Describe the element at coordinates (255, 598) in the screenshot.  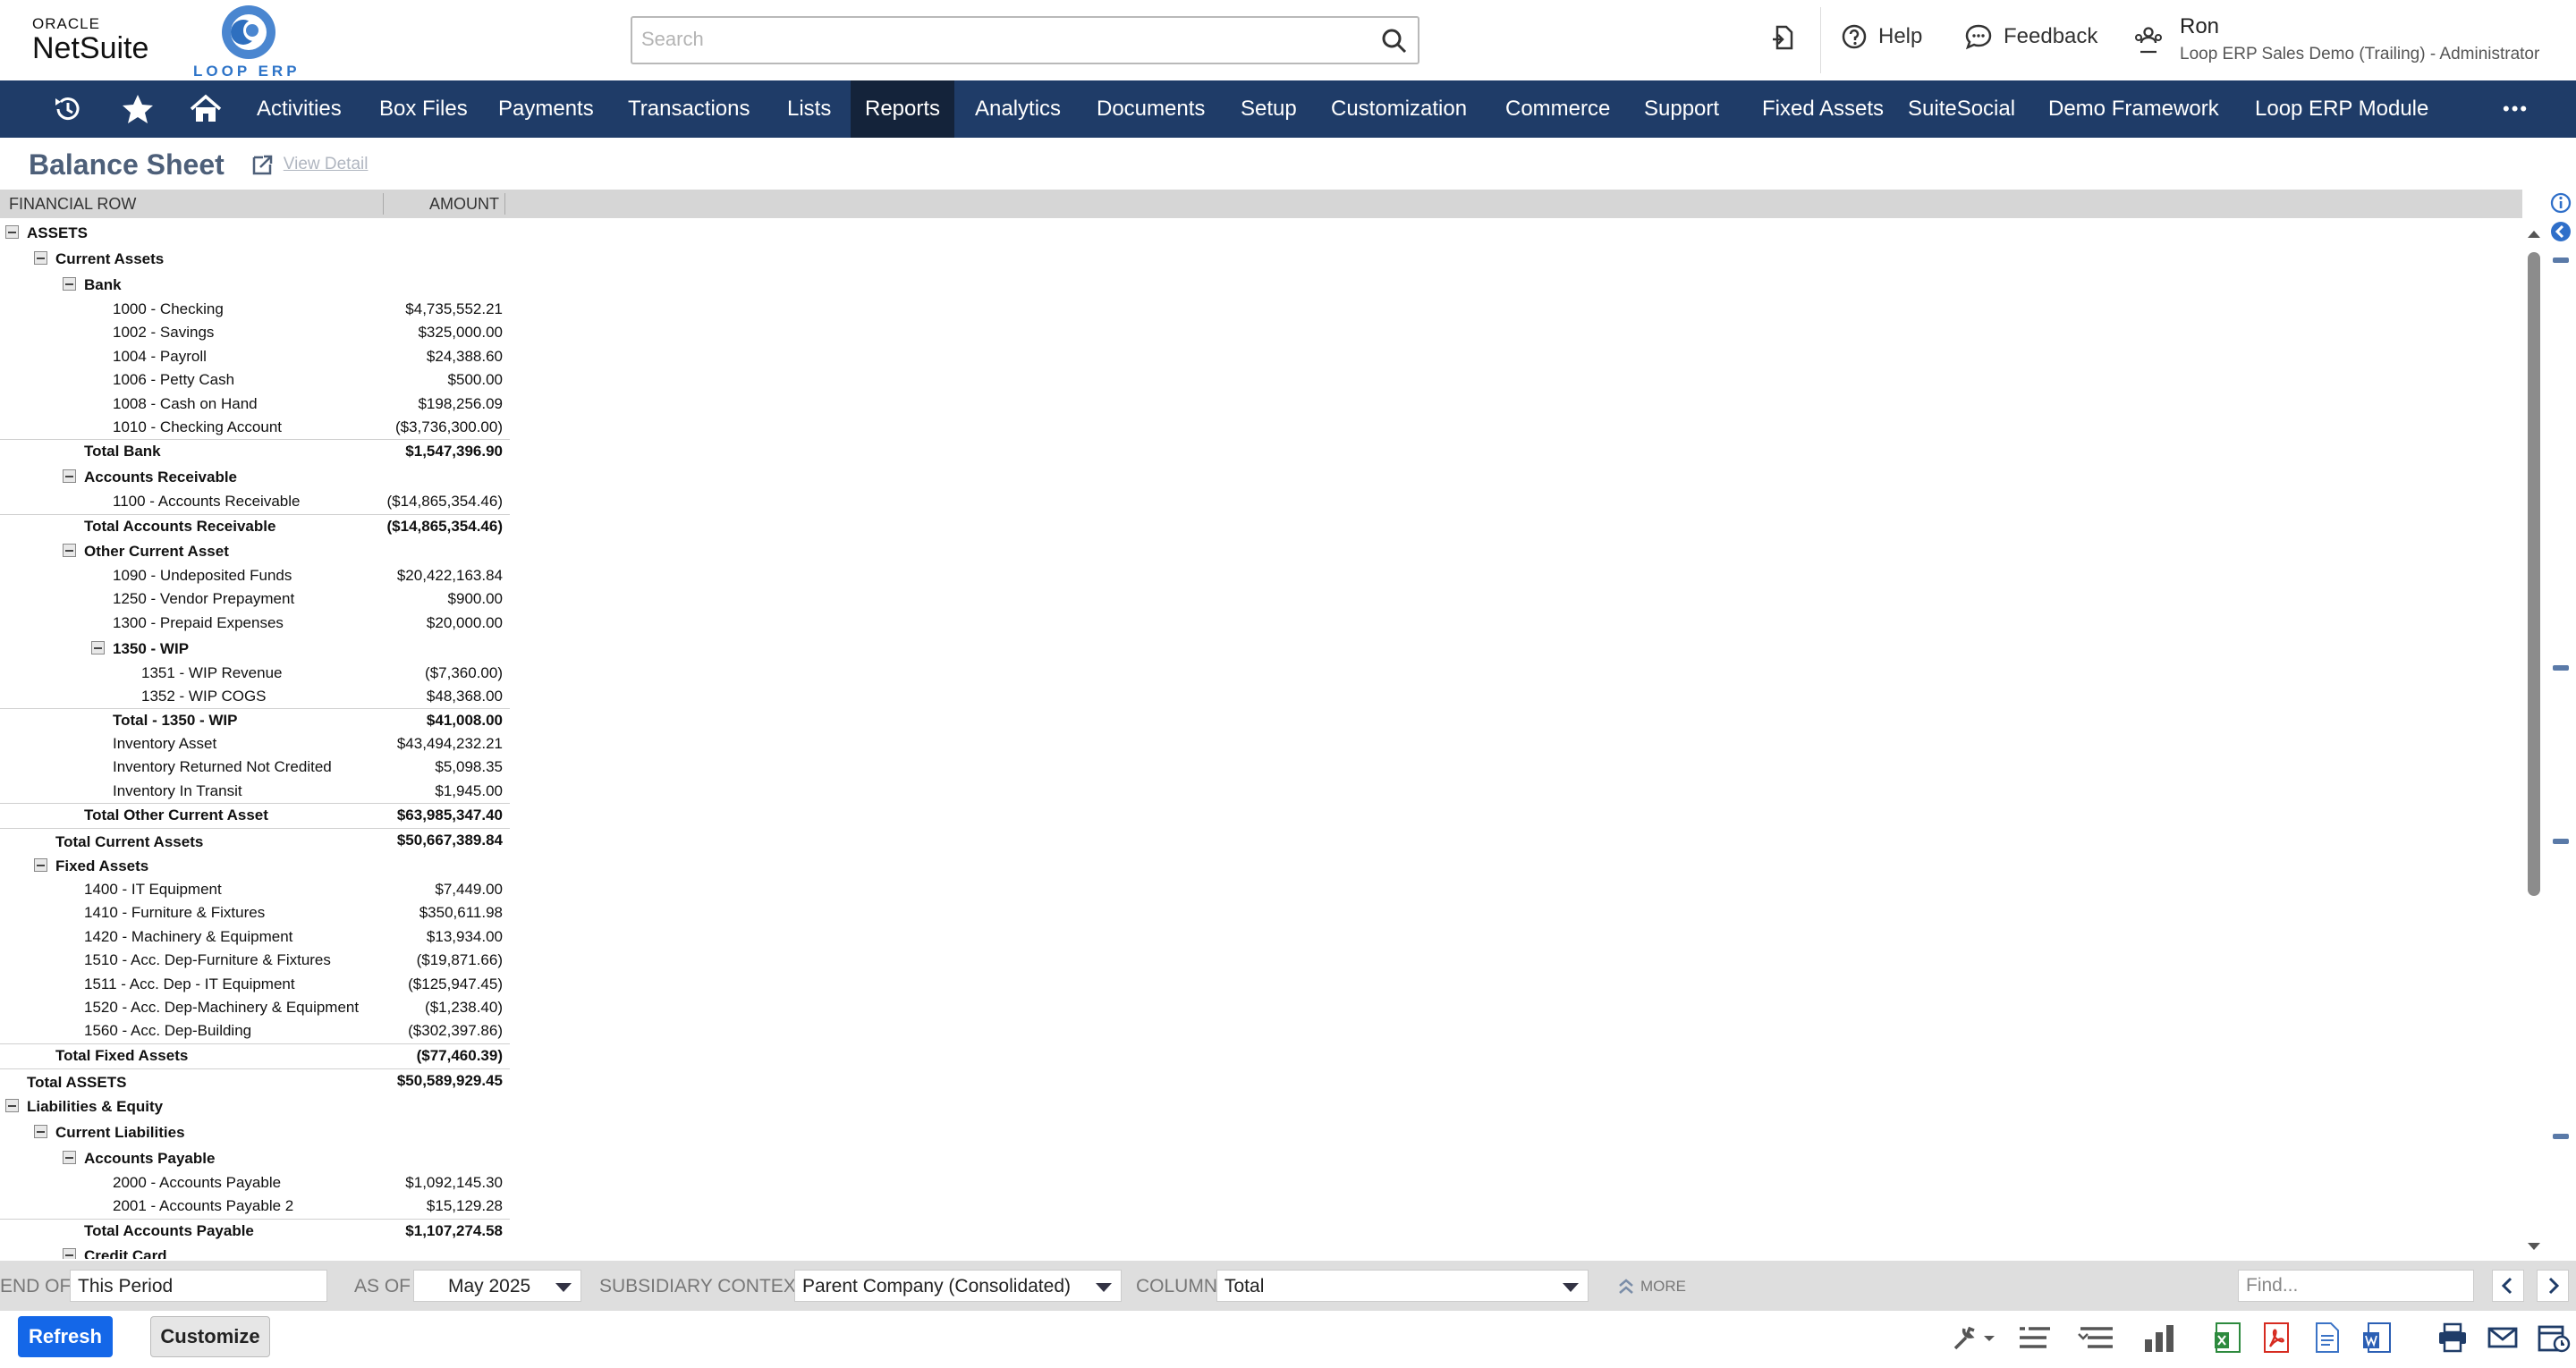
I see `report-row: 1250 - Vendor Prepayment $900.00` at that location.